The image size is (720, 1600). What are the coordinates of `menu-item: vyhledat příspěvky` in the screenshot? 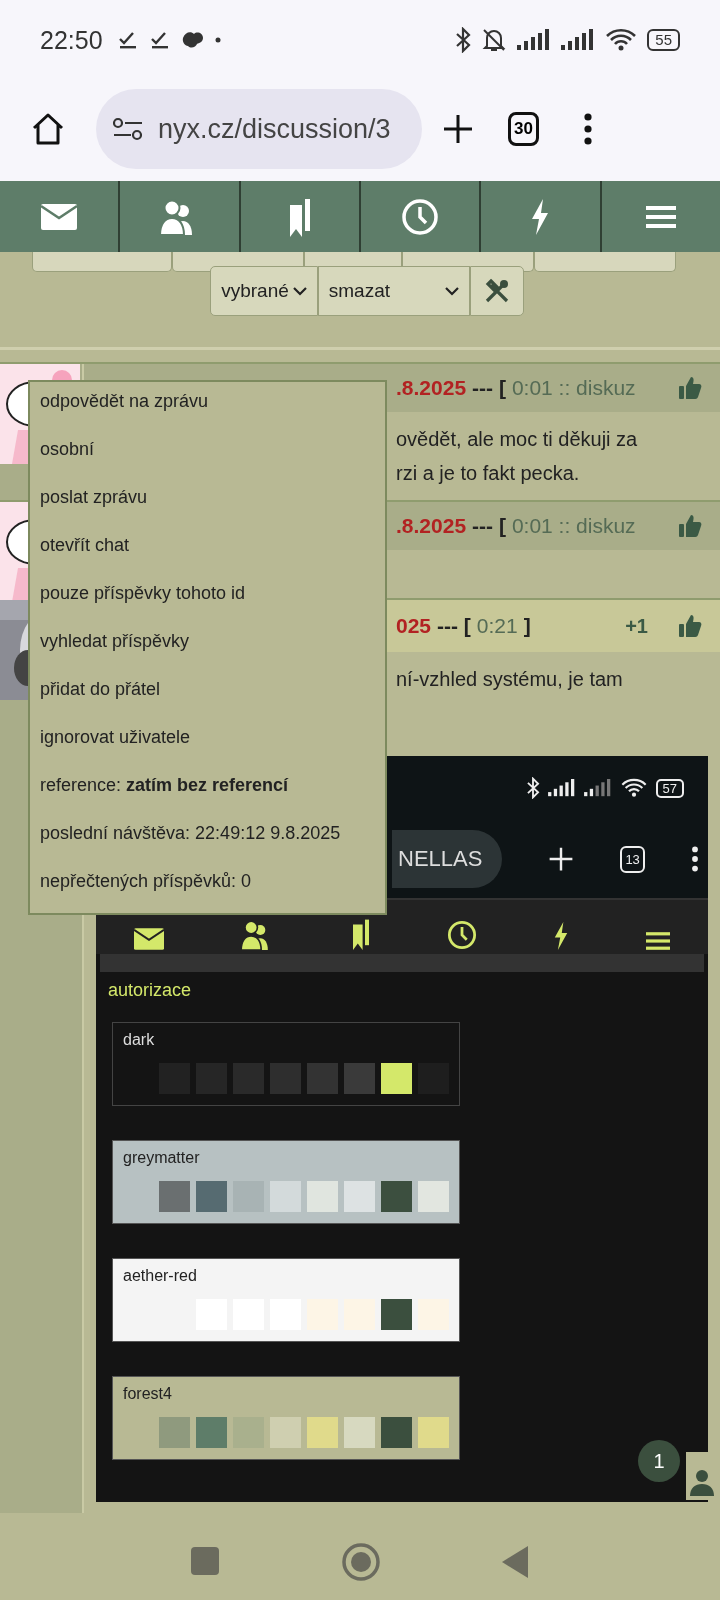 It's located at (212, 650).